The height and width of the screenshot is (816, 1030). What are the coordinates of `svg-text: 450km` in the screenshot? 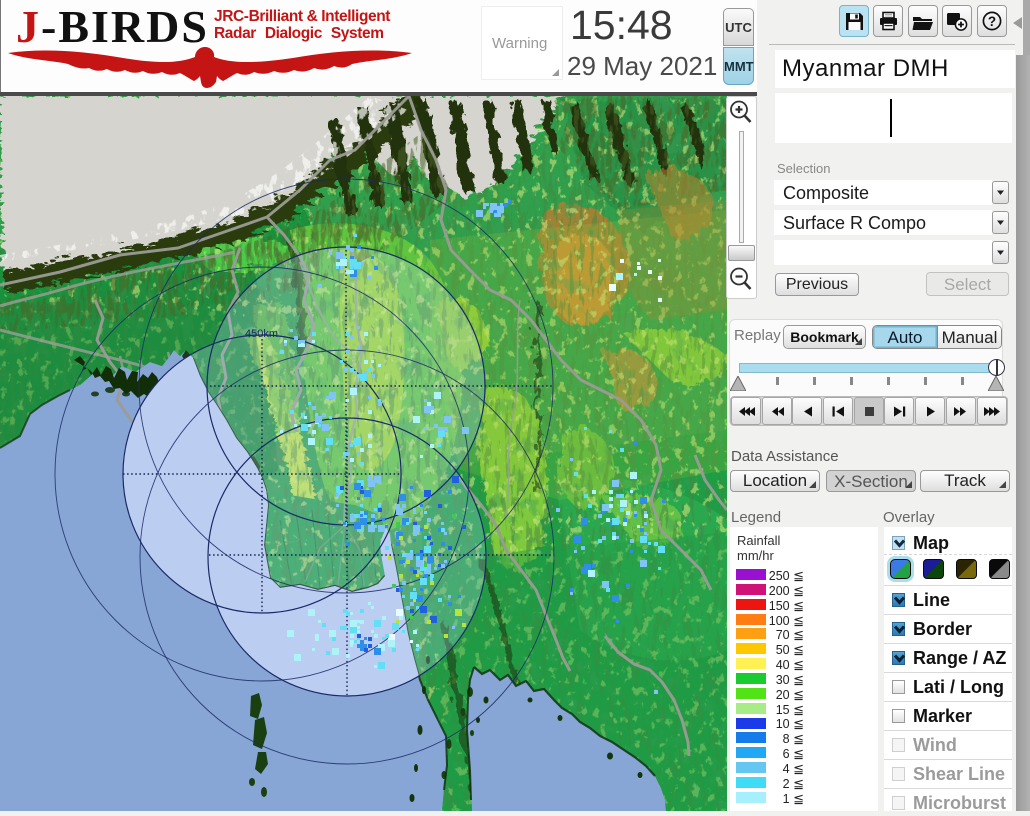 It's located at (261, 334).